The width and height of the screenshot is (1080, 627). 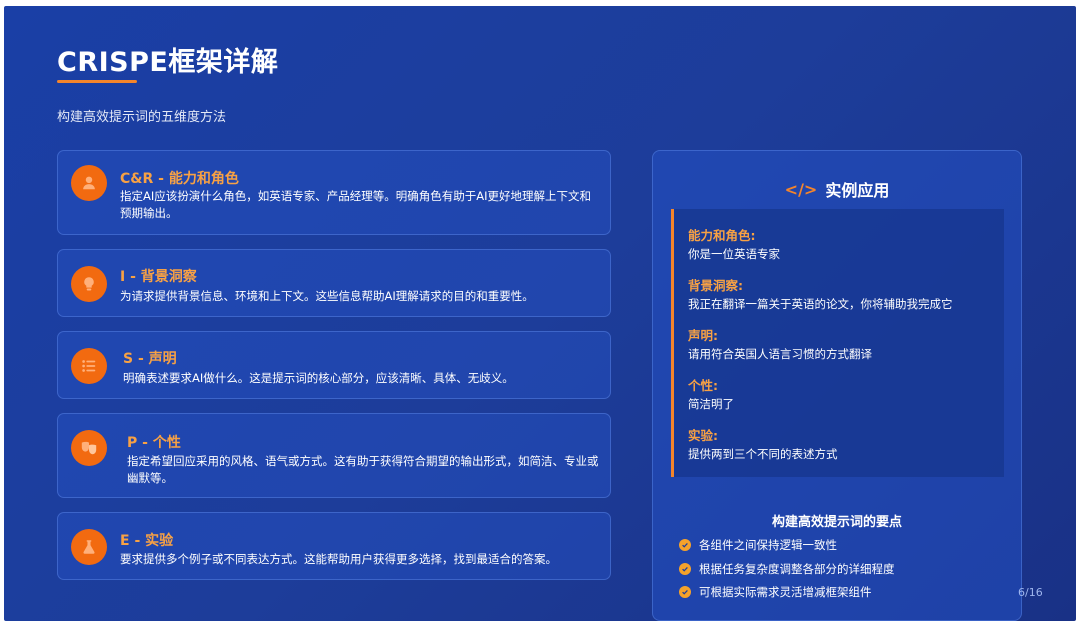 What do you see at coordinates (338, 559) in the screenshot?
I see `card-description: 要求提供多个例子或不同表达方式。这能帮助用户获得更多选择，找到最适合的答案。` at bounding box center [338, 559].